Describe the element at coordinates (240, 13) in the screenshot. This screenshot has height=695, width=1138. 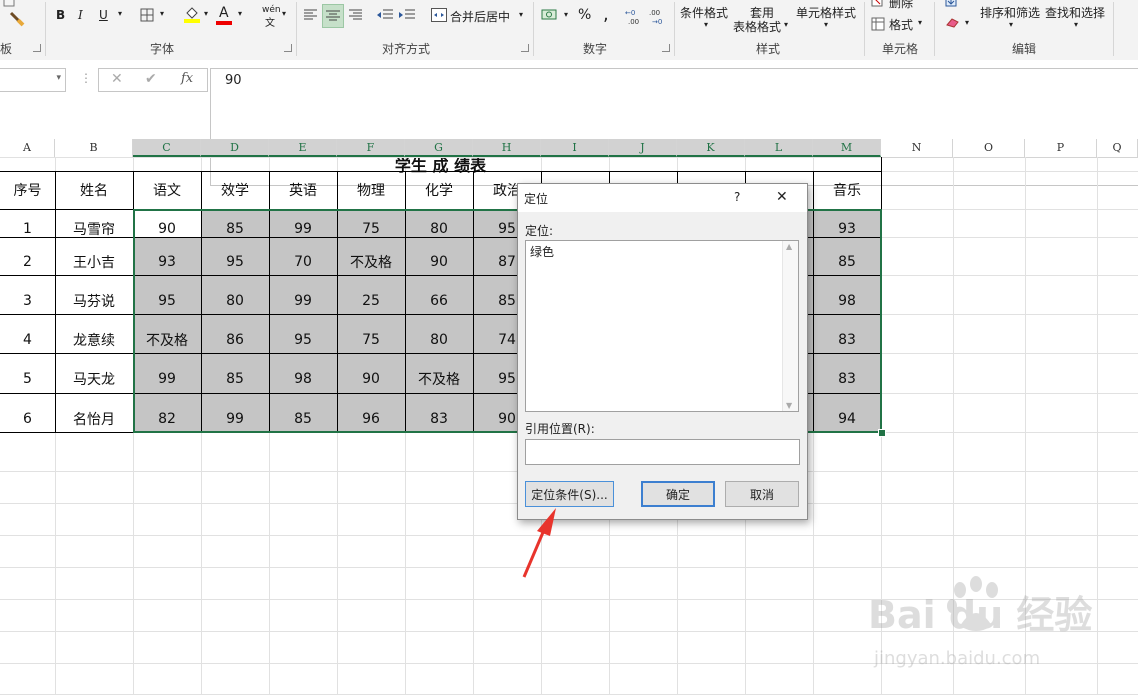
I see `font-color-dropdown-icon: ▾` at that location.